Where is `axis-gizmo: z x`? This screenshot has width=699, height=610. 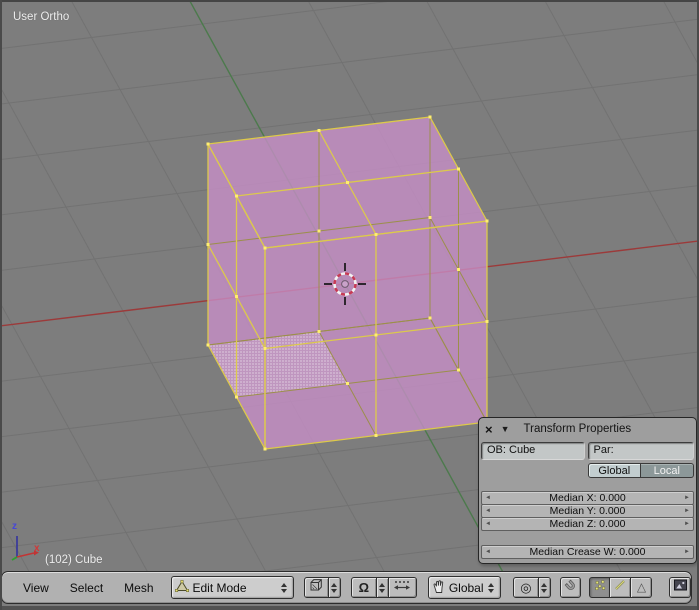
axis-gizmo: z x is located at coordinates (29, 543).